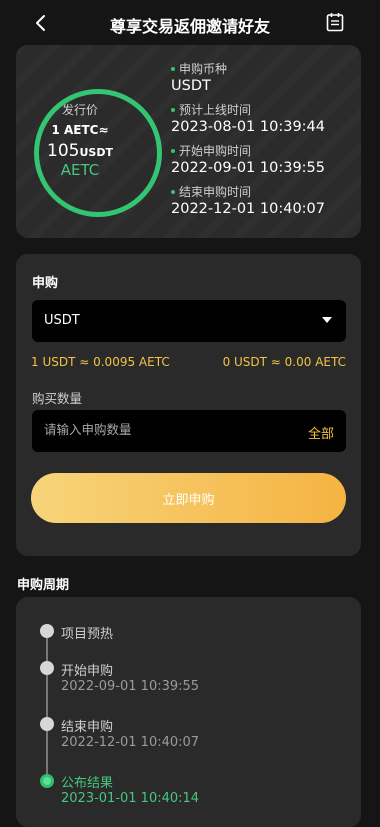  What do you see at coordinates (203, 69) in the screenshot?
I see `info-label: 申购币种` at bounding box center [203, 69].